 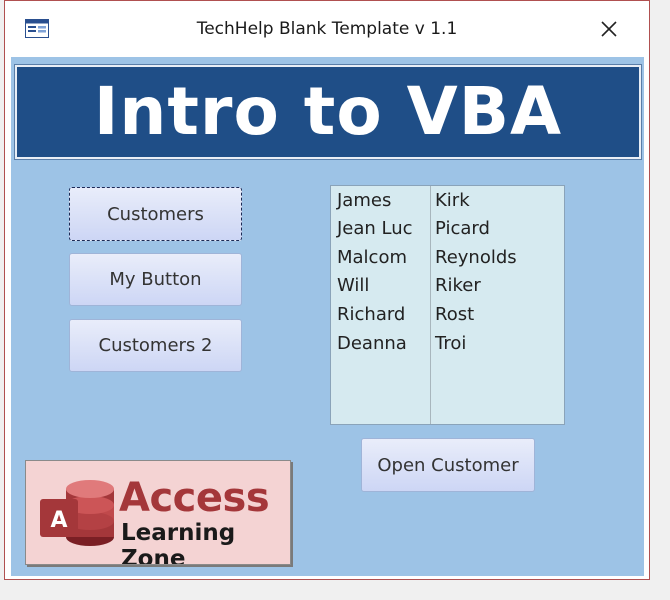 I want to click on title-bar: TechHelp Blank Template v 1.1, so click(x=327, y=29).